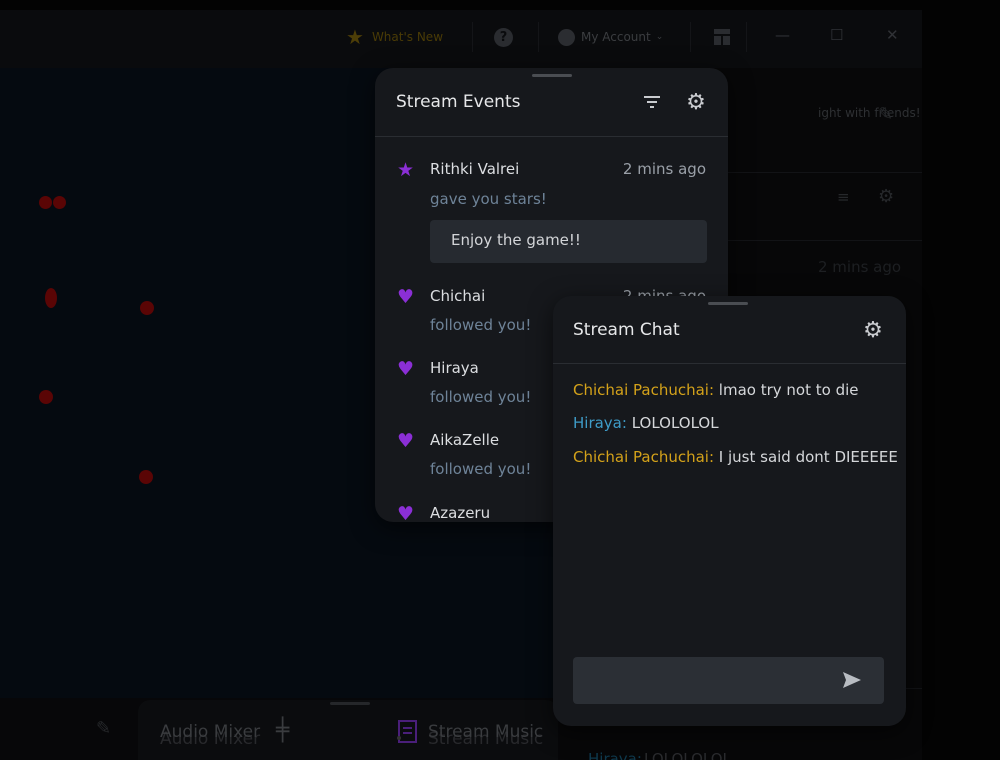 Image resolution: width=1000 pixels, height=760 pixels. What do you see at coordinates (616, 37) in the screenshot?
I see `my-account-label: My Account` at bounding box center [616, 37].